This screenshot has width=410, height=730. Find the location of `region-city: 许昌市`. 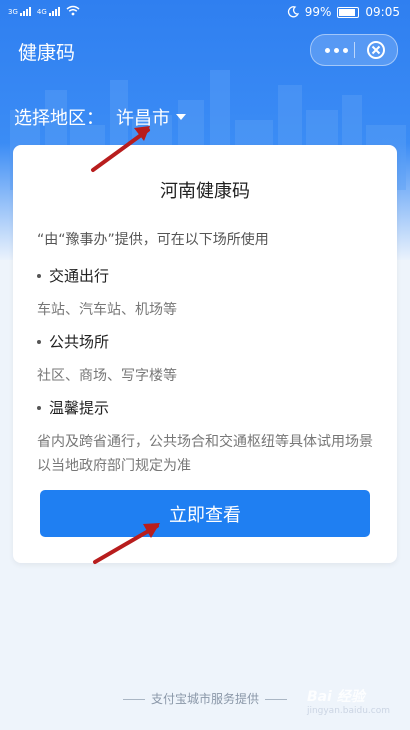

region-city: 许昌市 is located at coordinates (143, 117).